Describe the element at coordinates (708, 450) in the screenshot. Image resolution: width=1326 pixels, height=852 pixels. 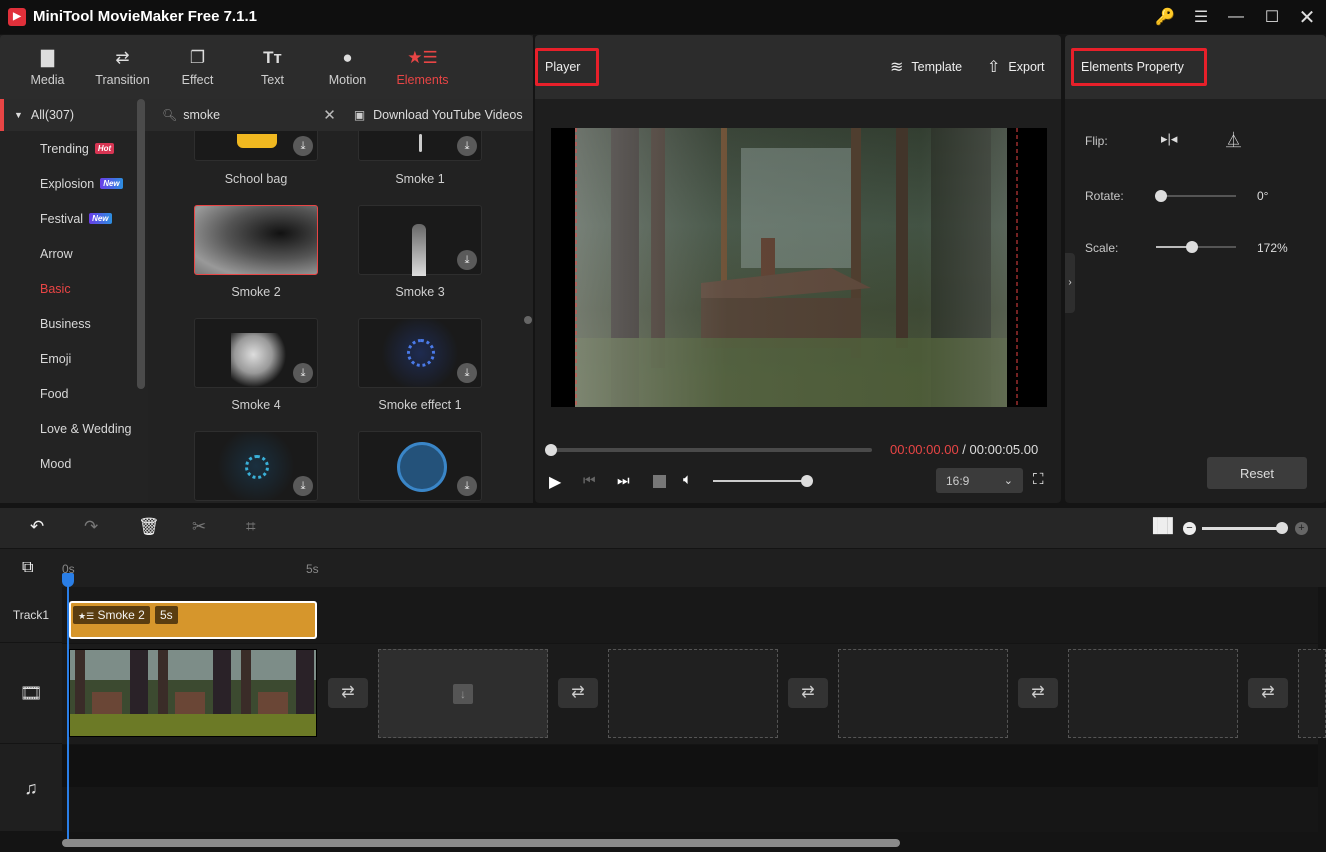
I see `playback-progress-bar` at that location.